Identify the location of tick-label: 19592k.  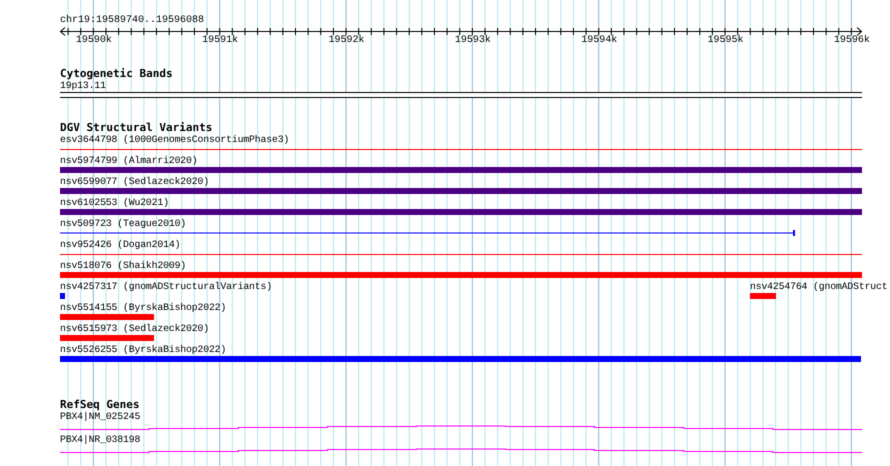
(346, 41).